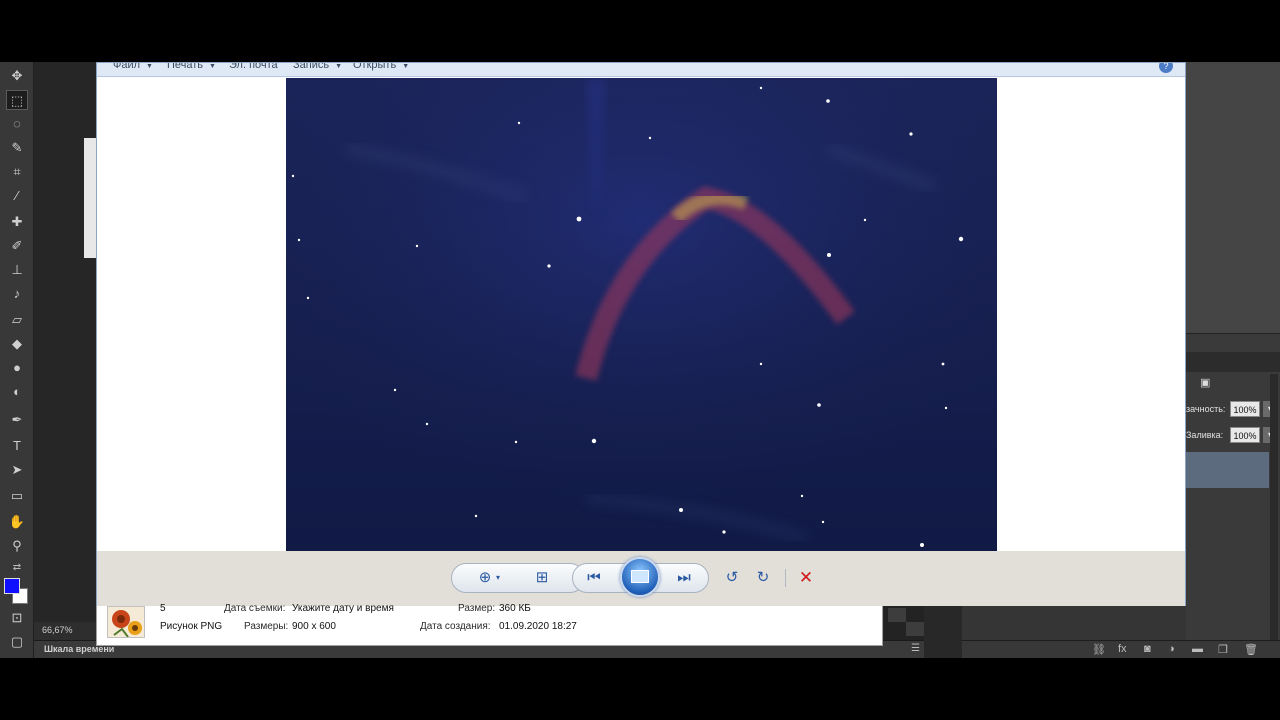 Image resolution: width=1280 pixels, height=720 pixels. I want to click on menu-print: Печать ▼, so click(191, 67).